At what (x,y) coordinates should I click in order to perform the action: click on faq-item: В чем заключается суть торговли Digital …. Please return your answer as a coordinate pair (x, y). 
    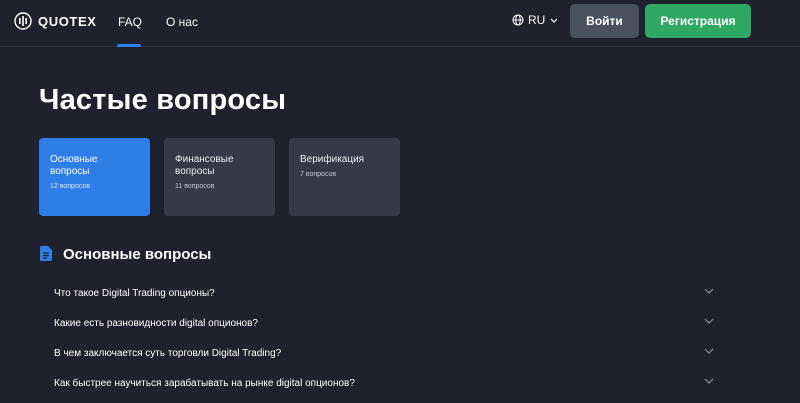
    Looking at the image, I should click on (384, 358).